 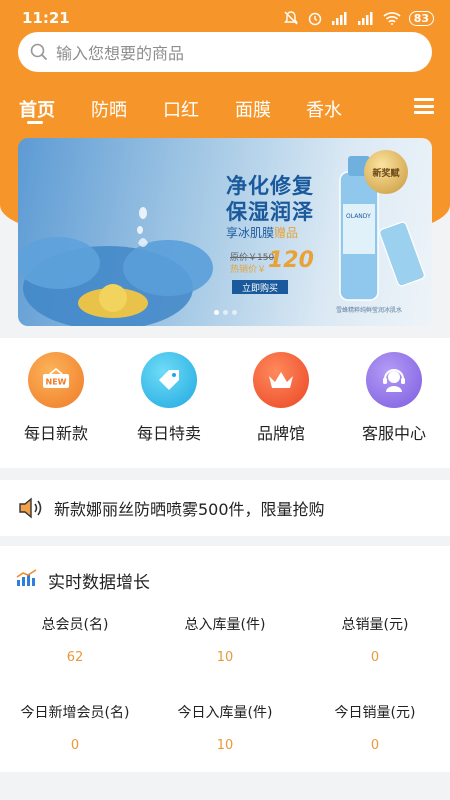 What do you see at coordinates (270, 212) in the screenshot?
I see `banner-title-line2: 保湿润泽` at bounding box center [270, 212].